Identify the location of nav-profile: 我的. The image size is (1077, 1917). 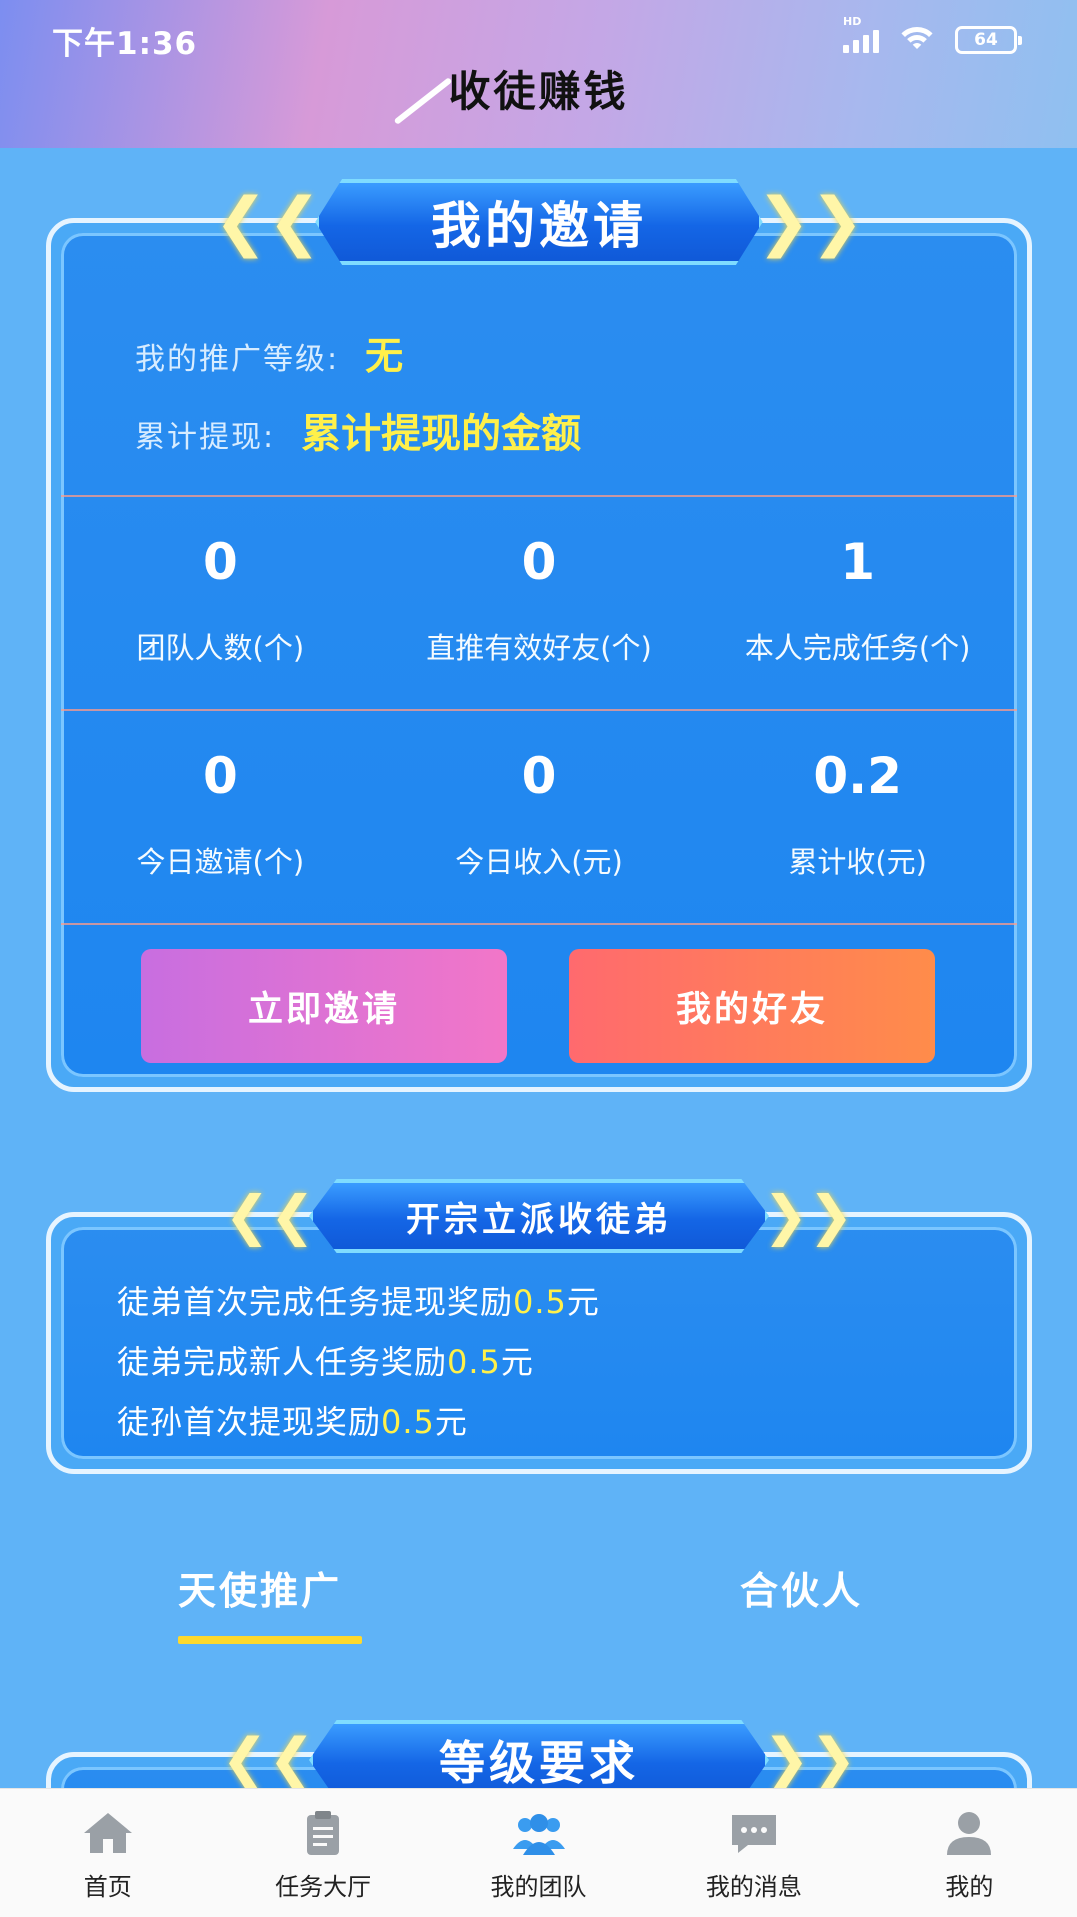
(969, 1853).